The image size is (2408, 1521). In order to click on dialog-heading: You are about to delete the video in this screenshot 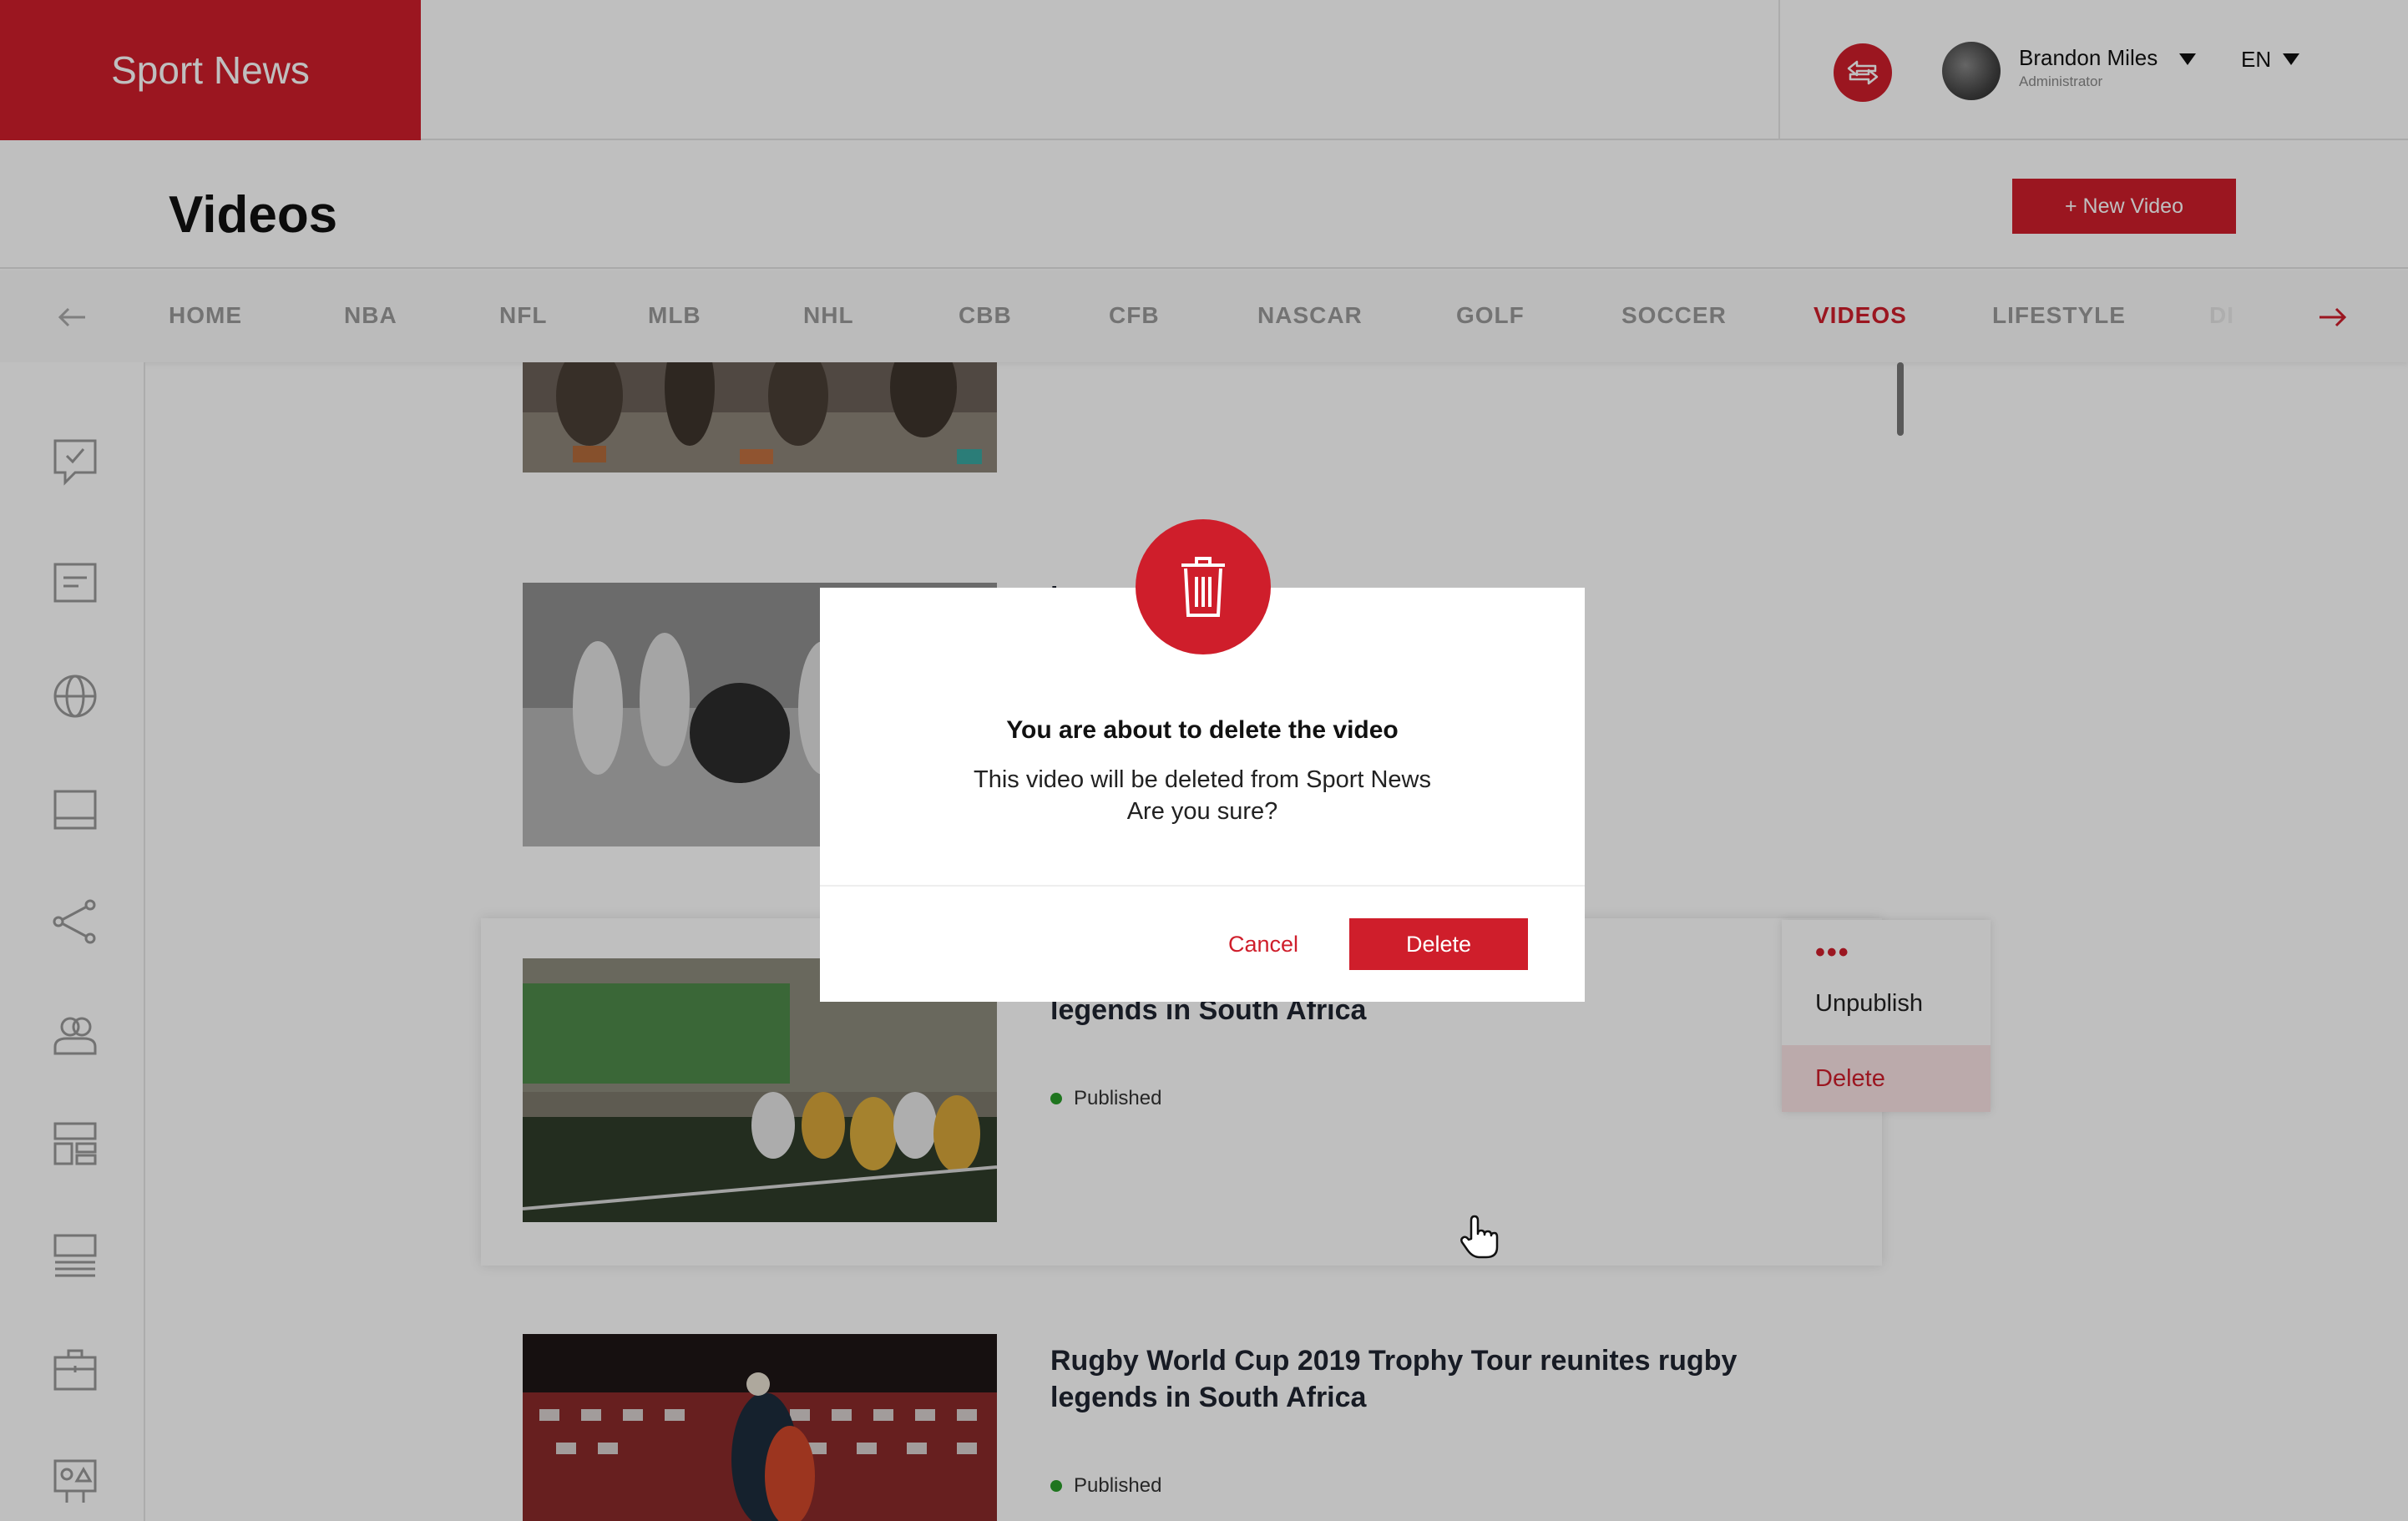, I will do `click(1202, 730)`.